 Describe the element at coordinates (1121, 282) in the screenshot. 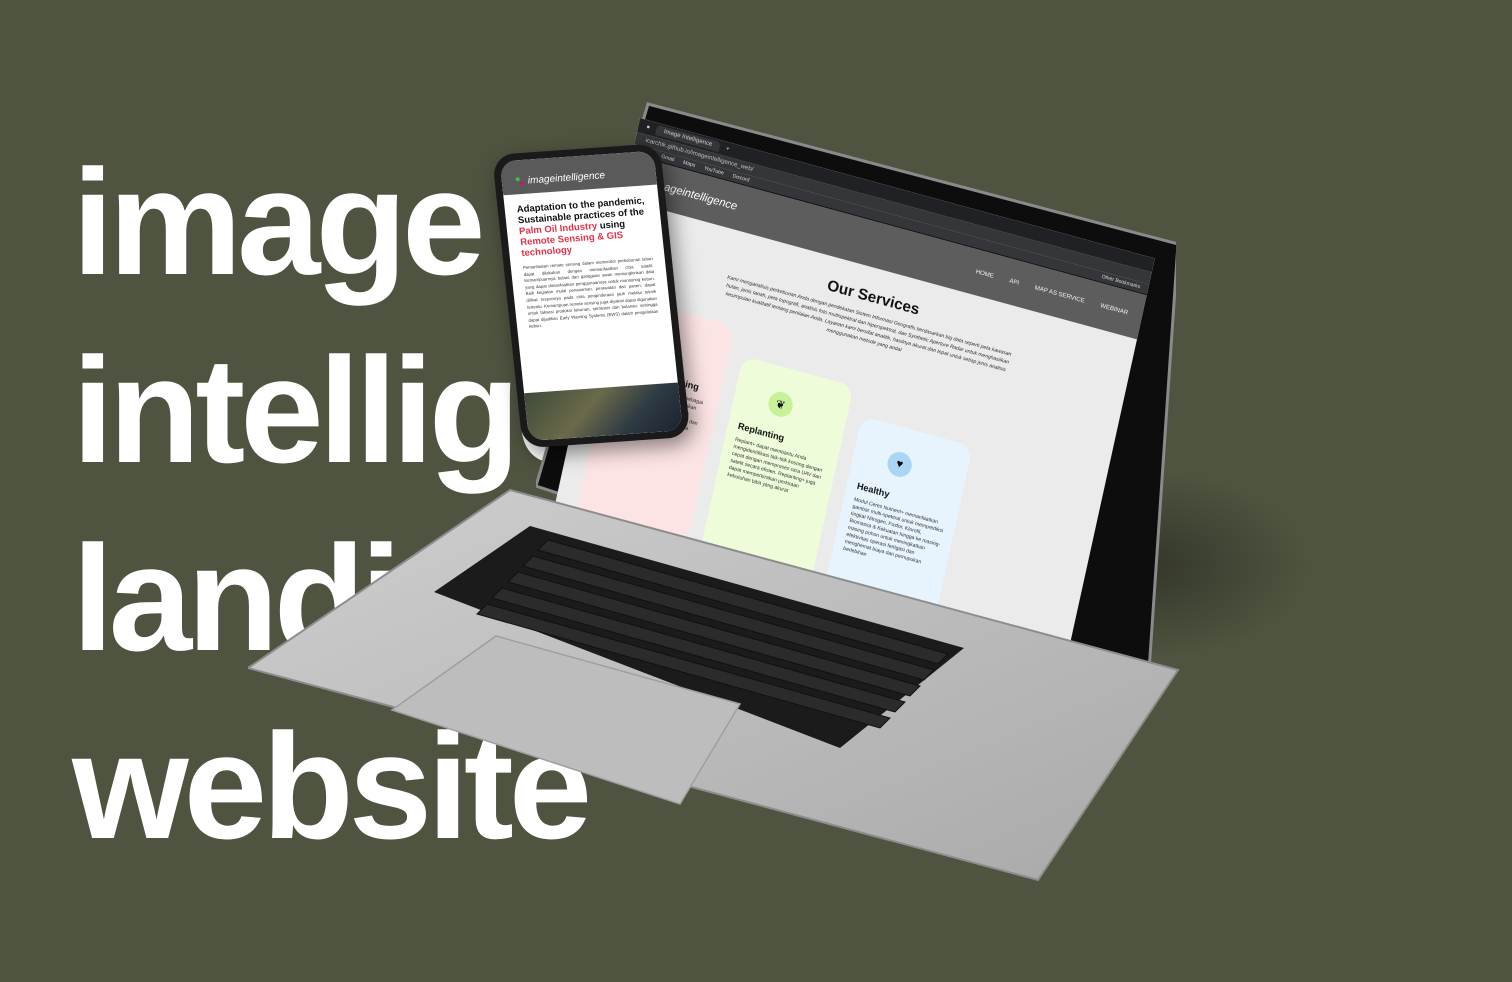

I see `other-bookmarks: Other Bookmarks` at that location.